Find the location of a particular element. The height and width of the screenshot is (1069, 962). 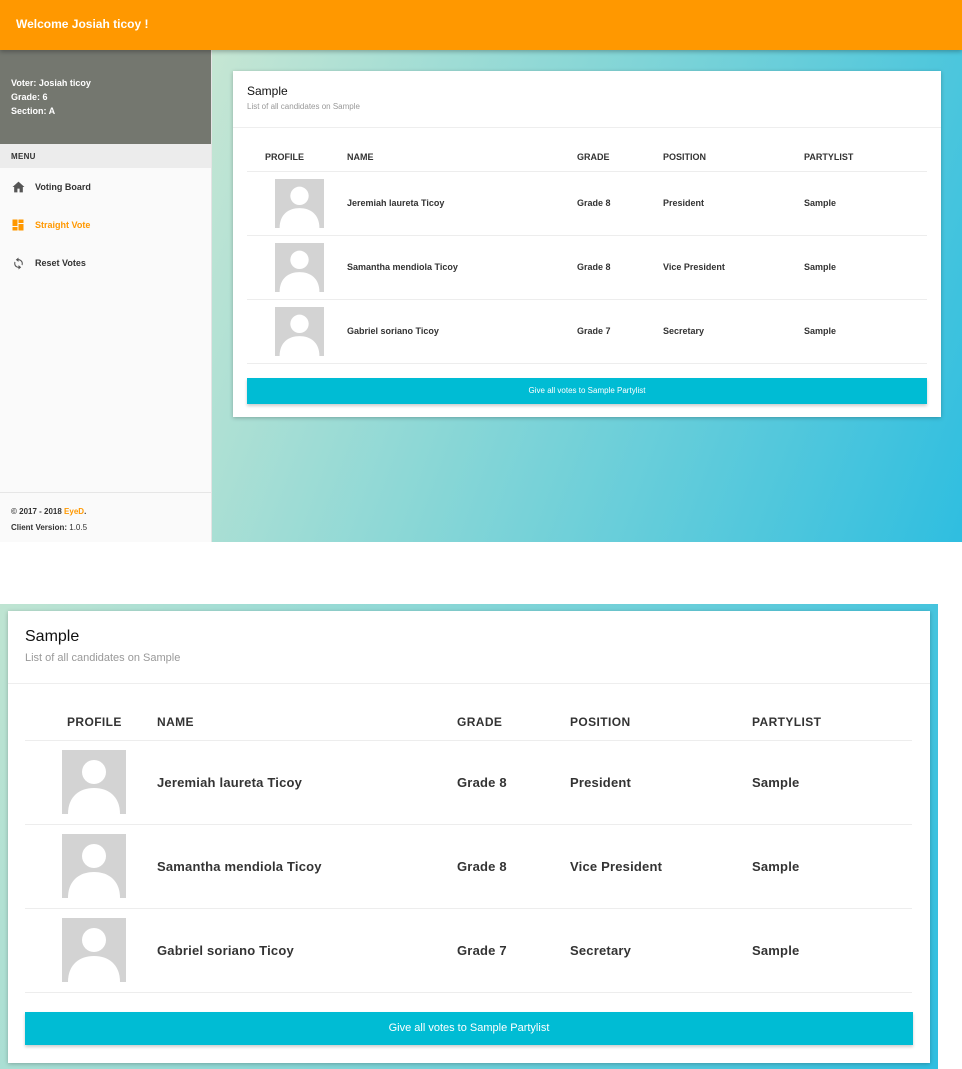

voter-section: Section: A is located at coordinates (33, 111).